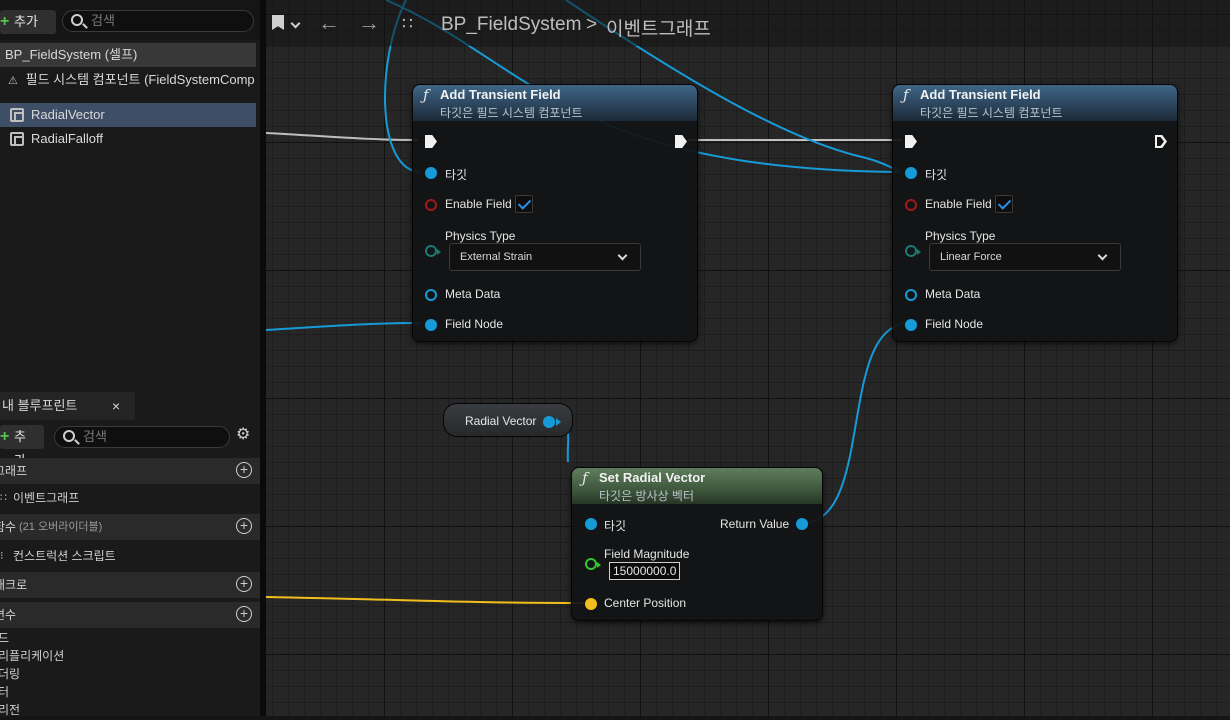 The height and width of the screenshot is (720, 1230). Describe the element at coordinates (130, 655) in the screenshot. I see `variable-group-item: 리플리케이션` at that location.